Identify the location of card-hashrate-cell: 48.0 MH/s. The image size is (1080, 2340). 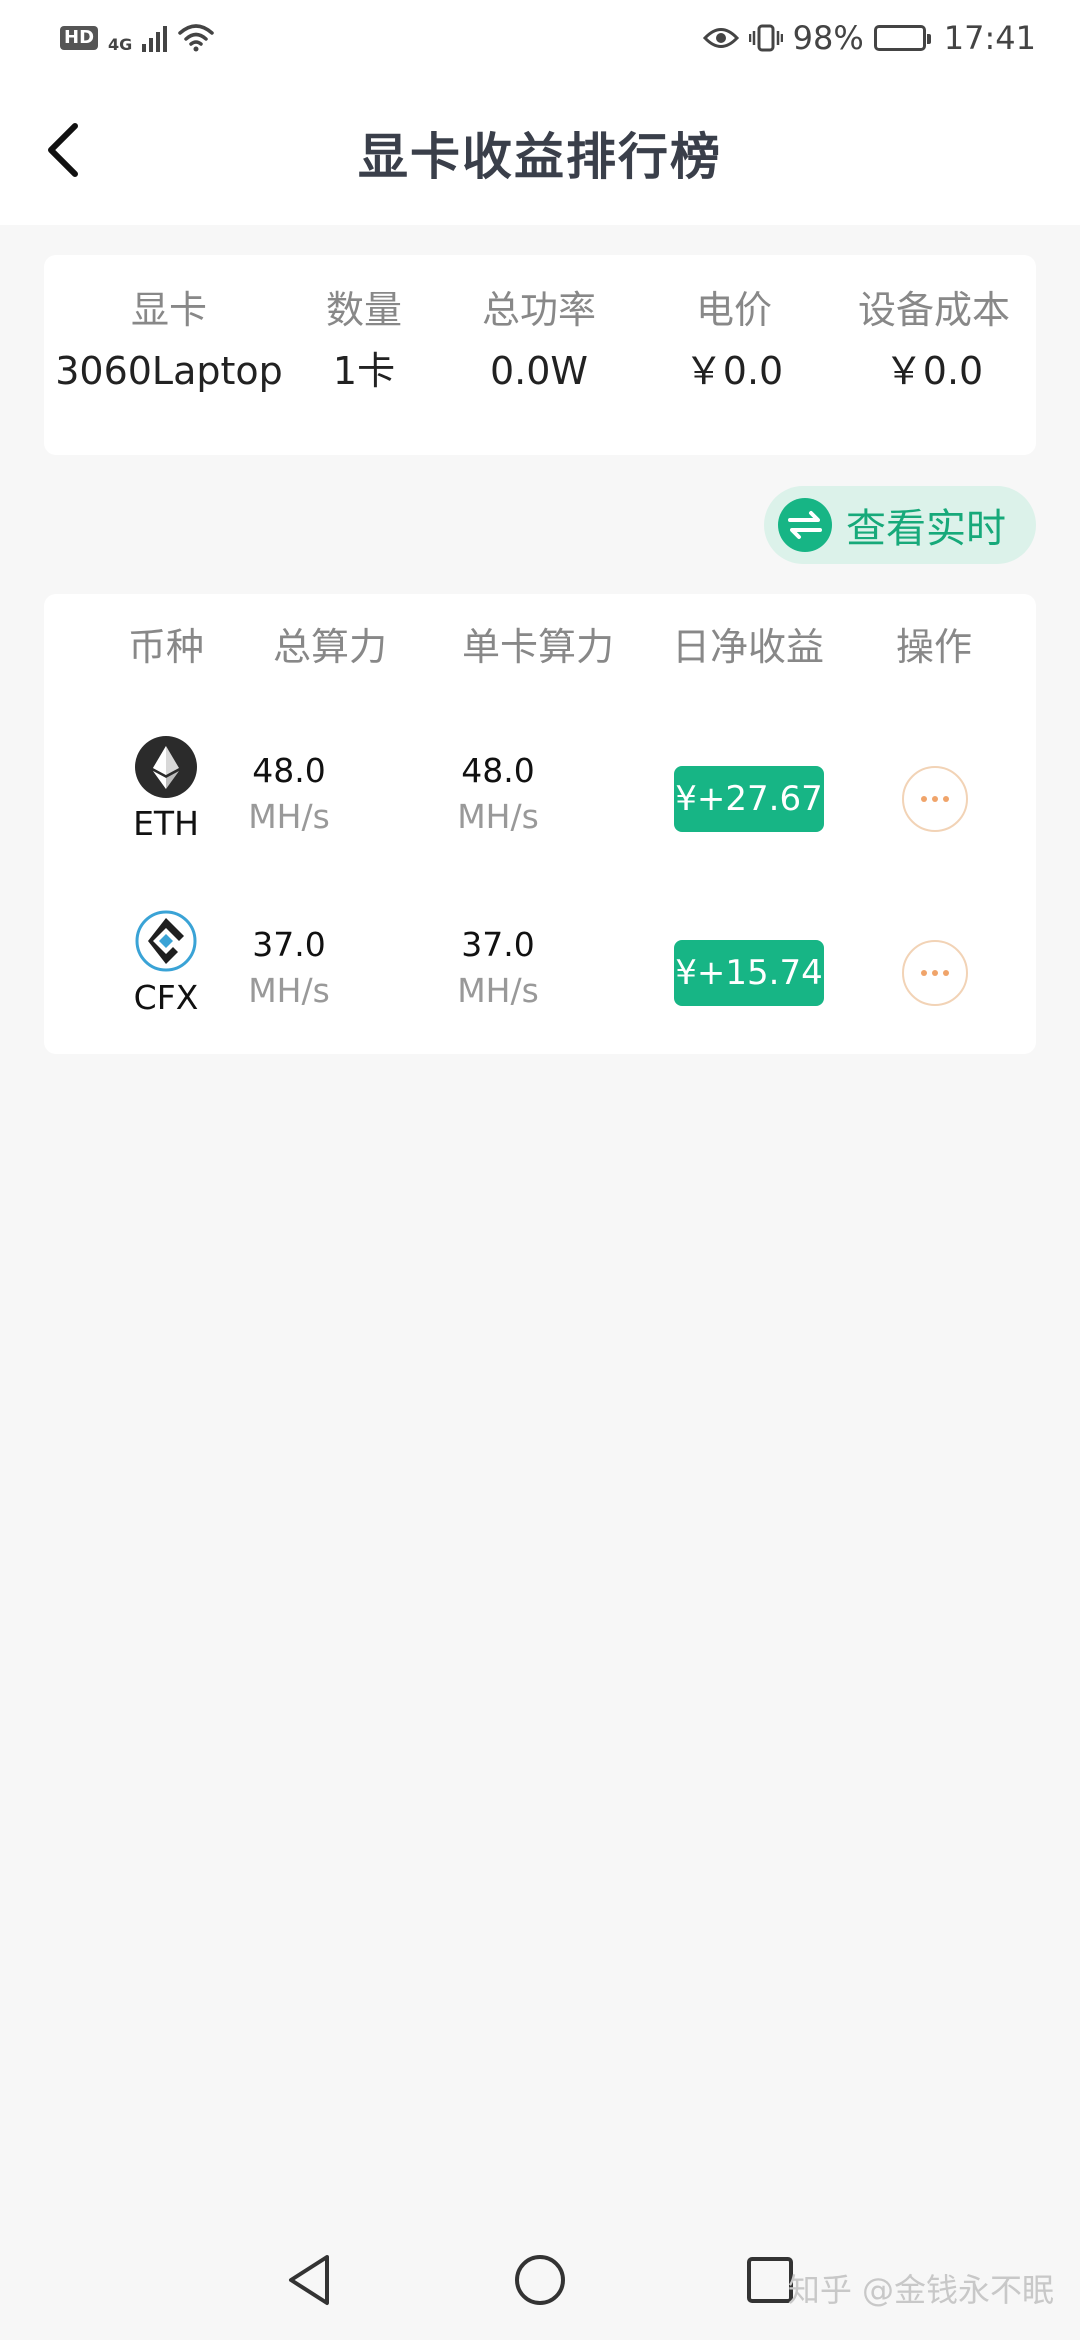
(498, 794).